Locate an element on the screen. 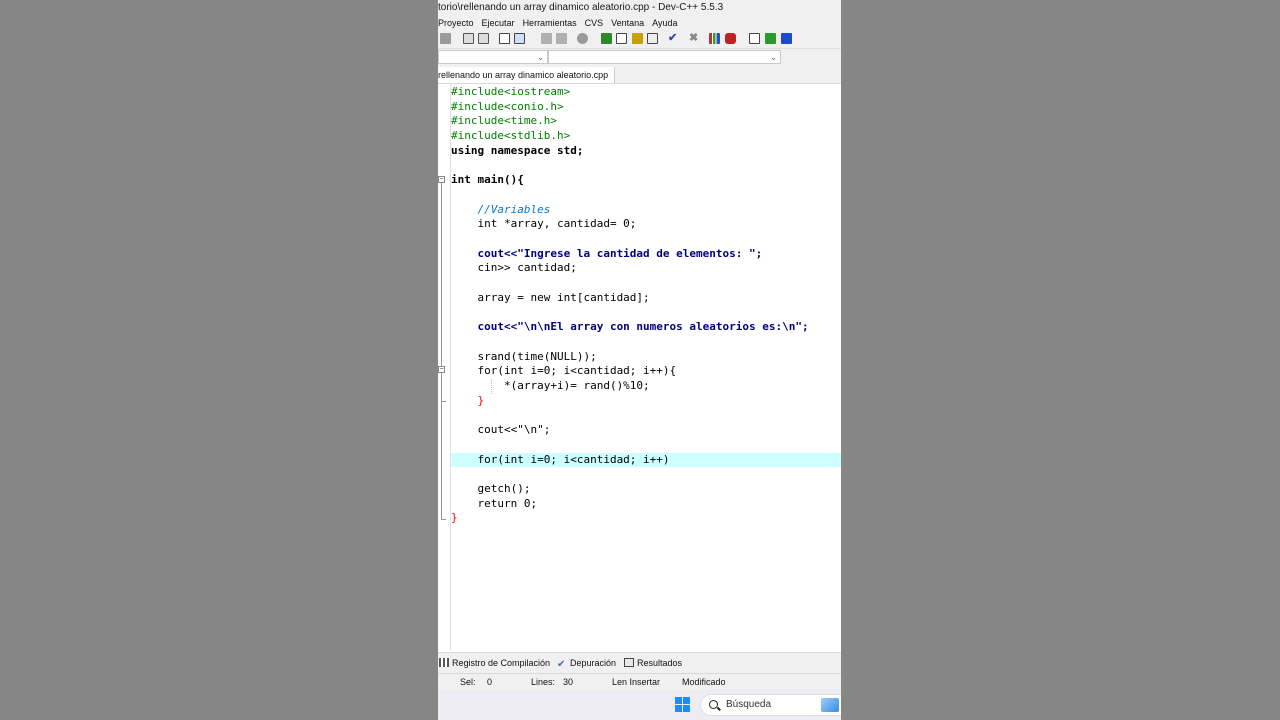  code-line: using namespace std; is located at coordinates (646, 151).